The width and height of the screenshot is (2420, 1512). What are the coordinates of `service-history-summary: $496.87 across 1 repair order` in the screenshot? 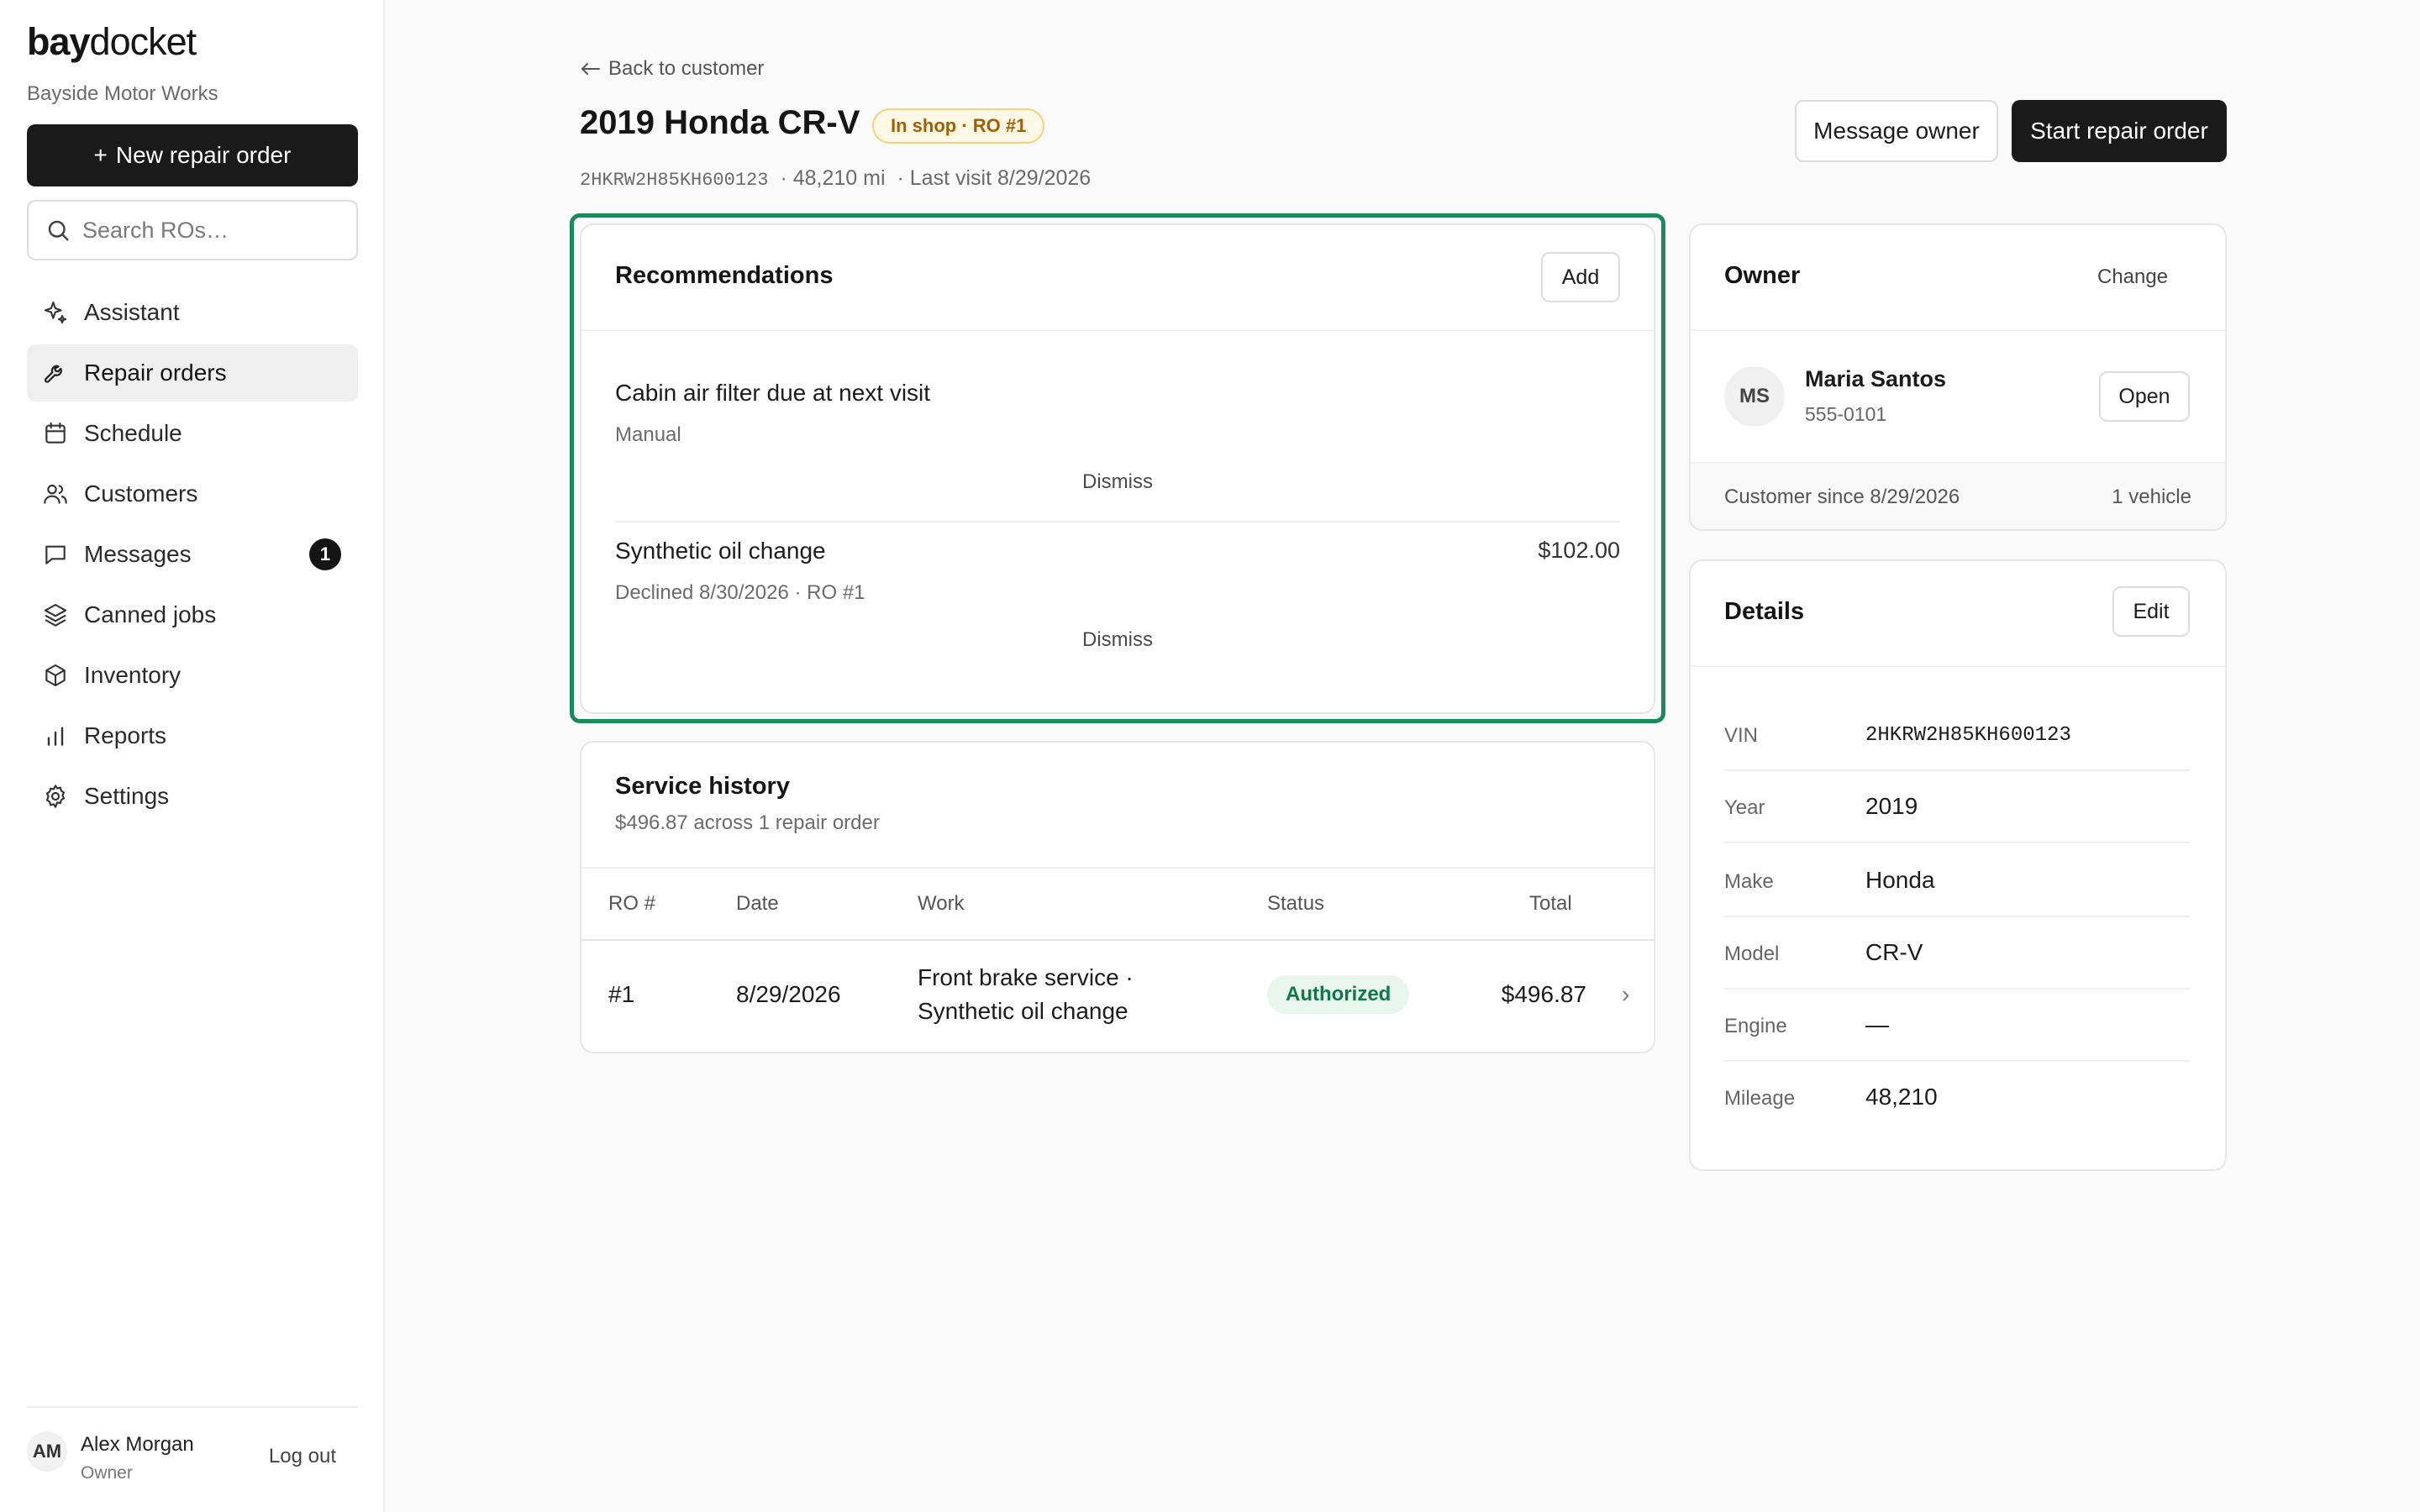 It's located at (748, 822).